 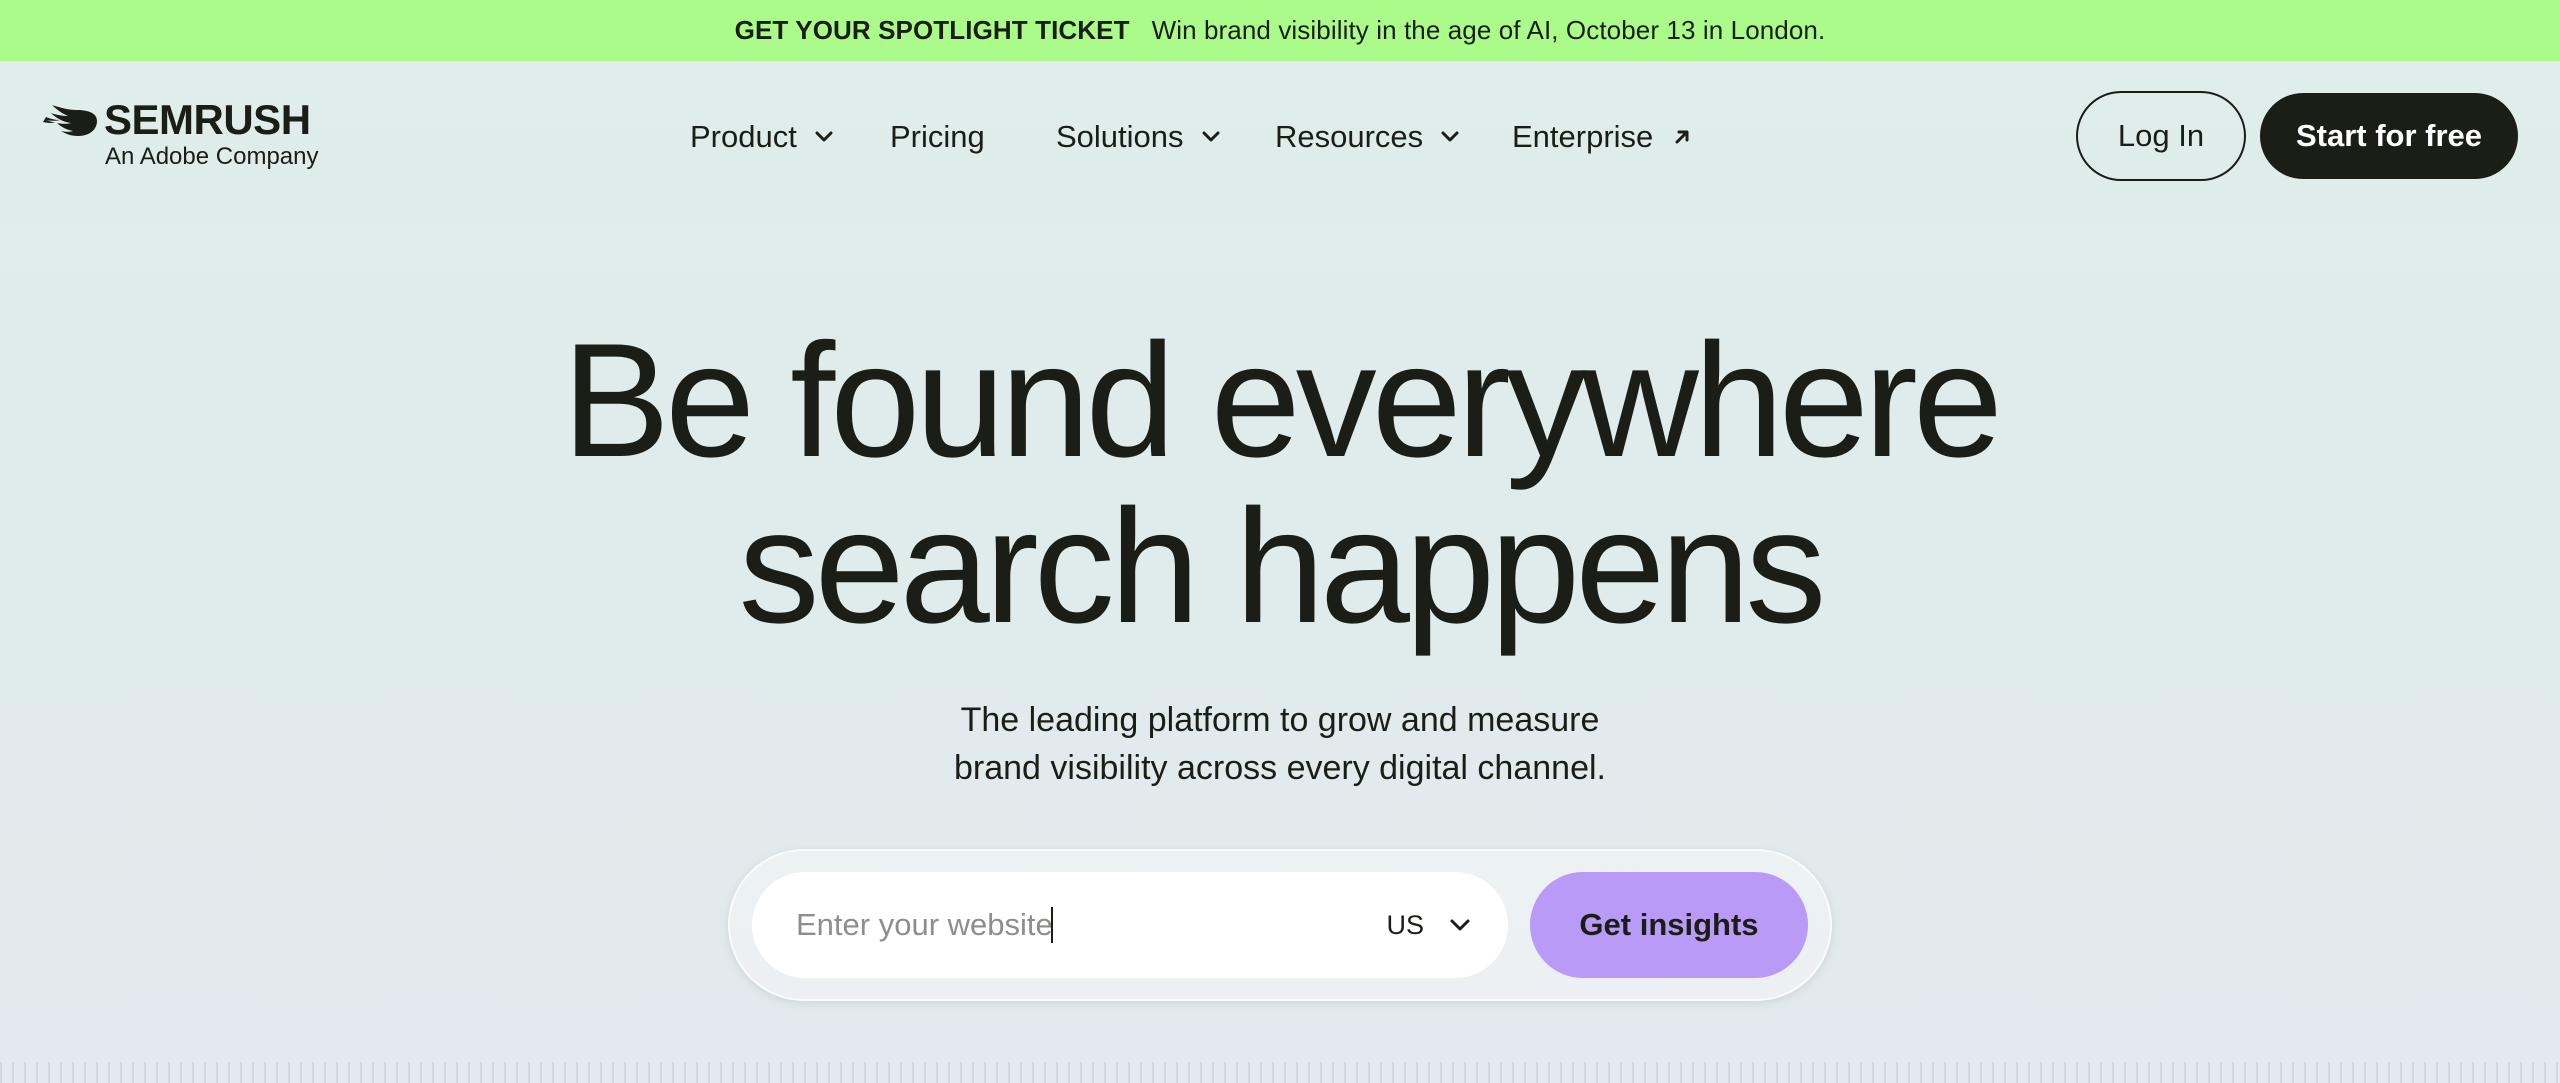 I want to click on nav-enterprise: Enterprise, so click(x=1601, y=137).